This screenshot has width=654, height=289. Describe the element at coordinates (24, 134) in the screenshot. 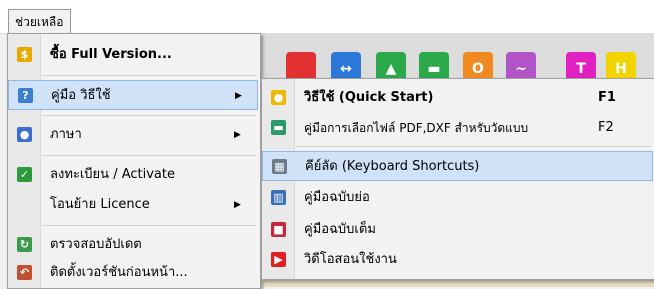

I see `language-icon: ●` at that location.